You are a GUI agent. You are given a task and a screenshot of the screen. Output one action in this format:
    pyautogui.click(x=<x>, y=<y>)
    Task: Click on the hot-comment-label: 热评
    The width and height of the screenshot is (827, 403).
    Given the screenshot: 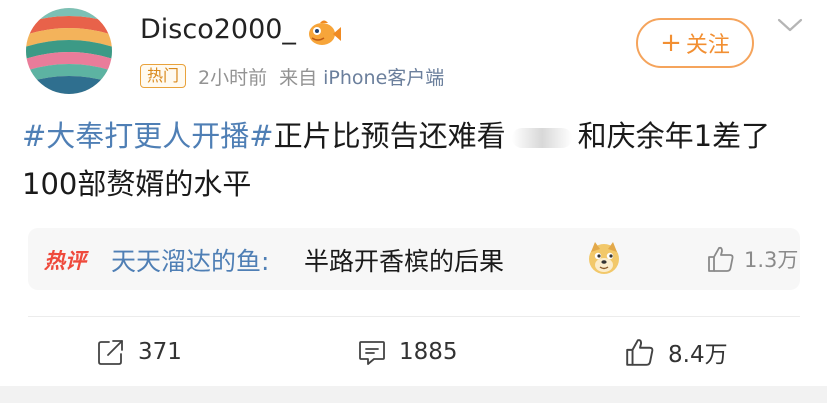 What is the action you would take?
    pyautogui.click(x=65, y=261)
    